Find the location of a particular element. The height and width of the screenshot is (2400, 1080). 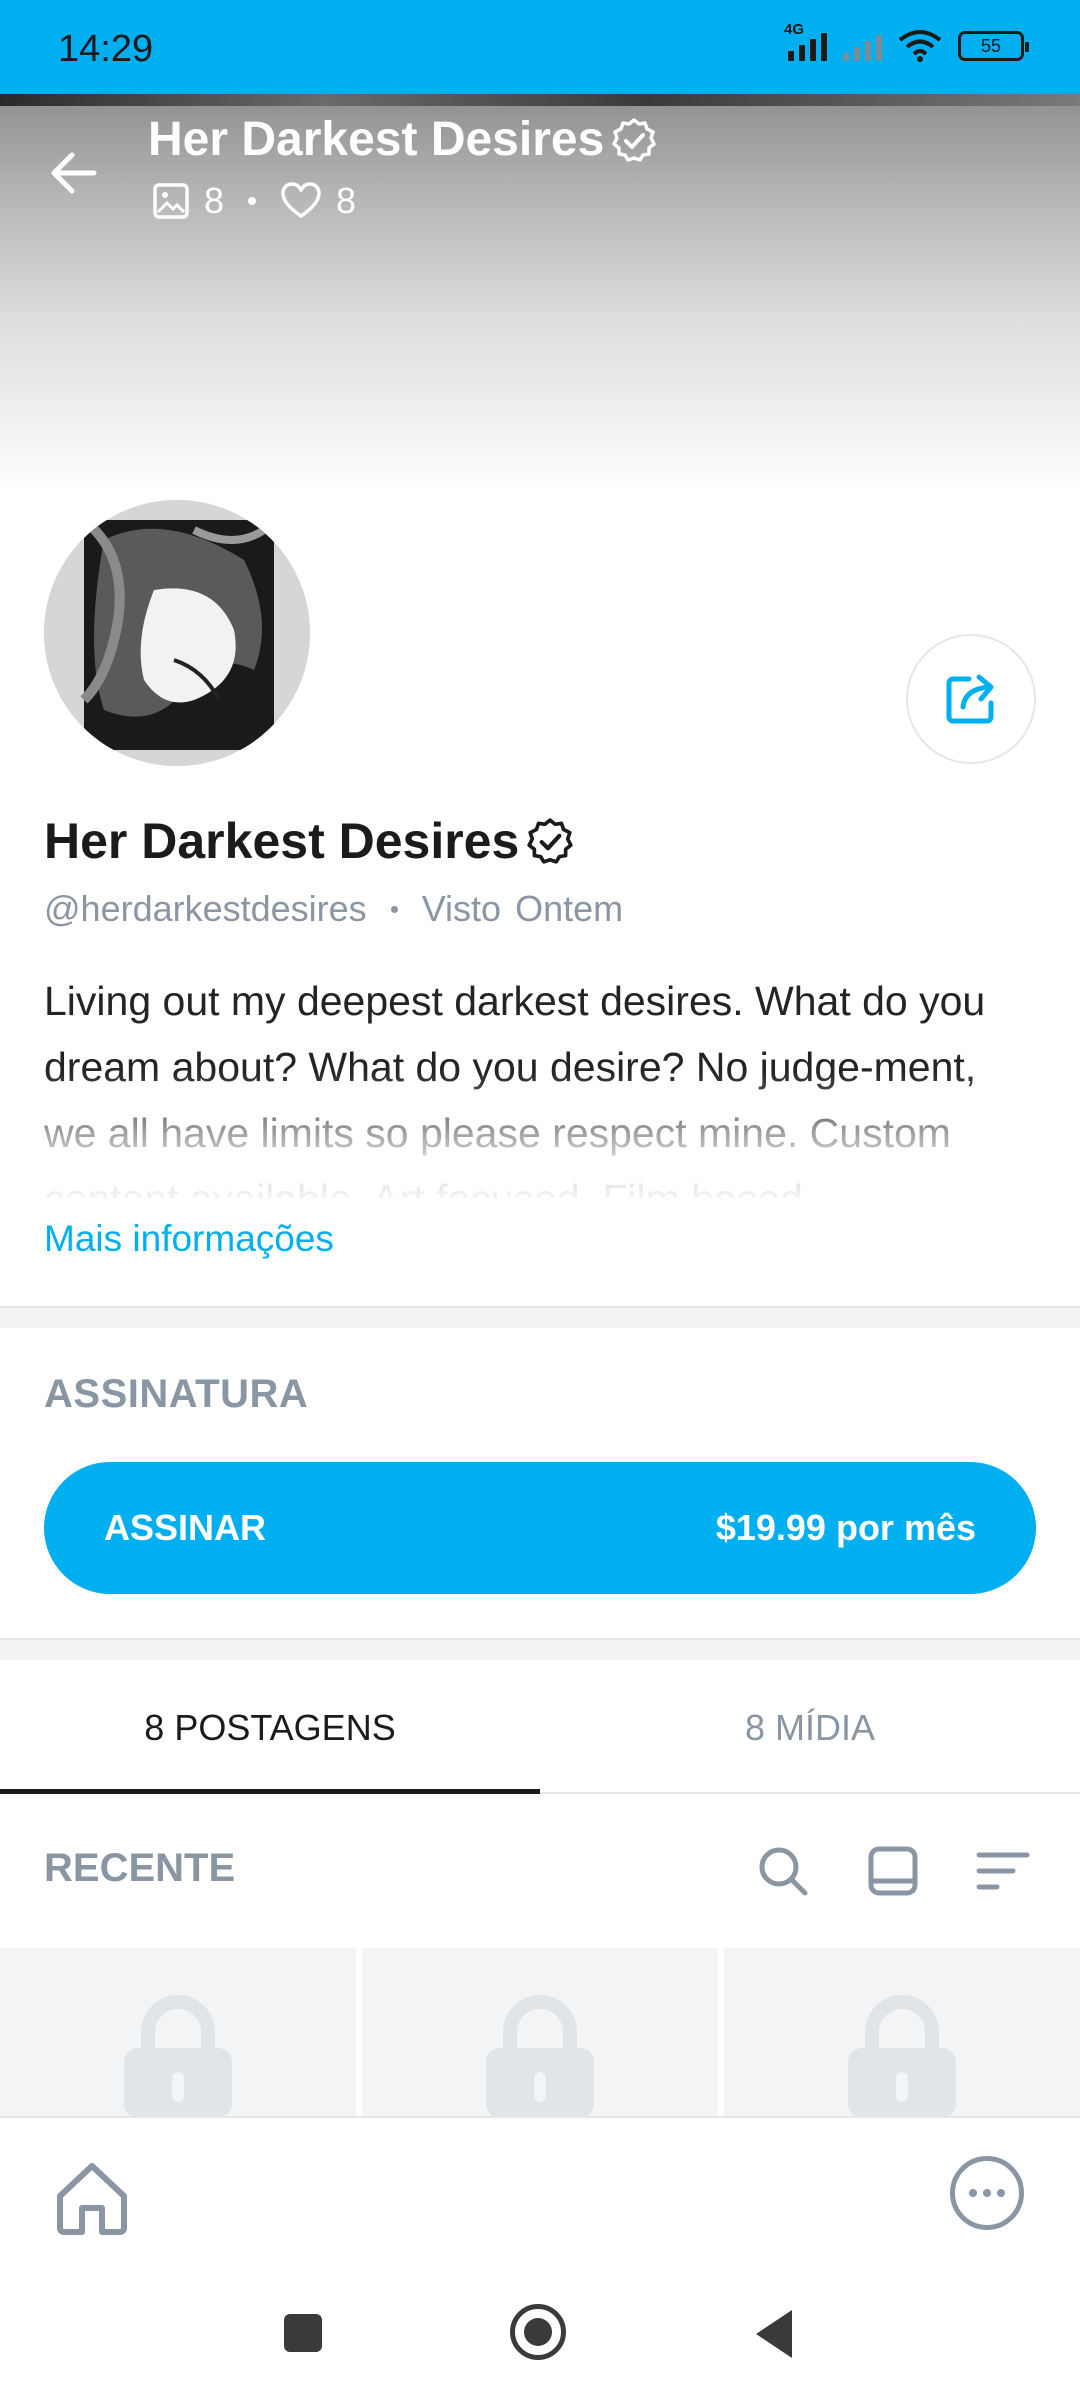

tab-posts-label: 8 POSTAGENS is located at coordinates (270, 1727).